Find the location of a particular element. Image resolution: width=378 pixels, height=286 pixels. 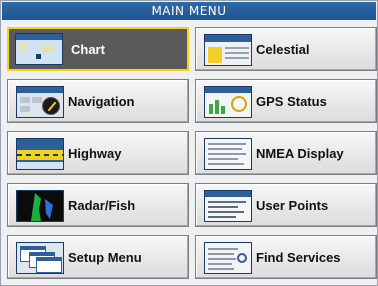

menu-button-label: Highway is located at coordinates (95, 153).